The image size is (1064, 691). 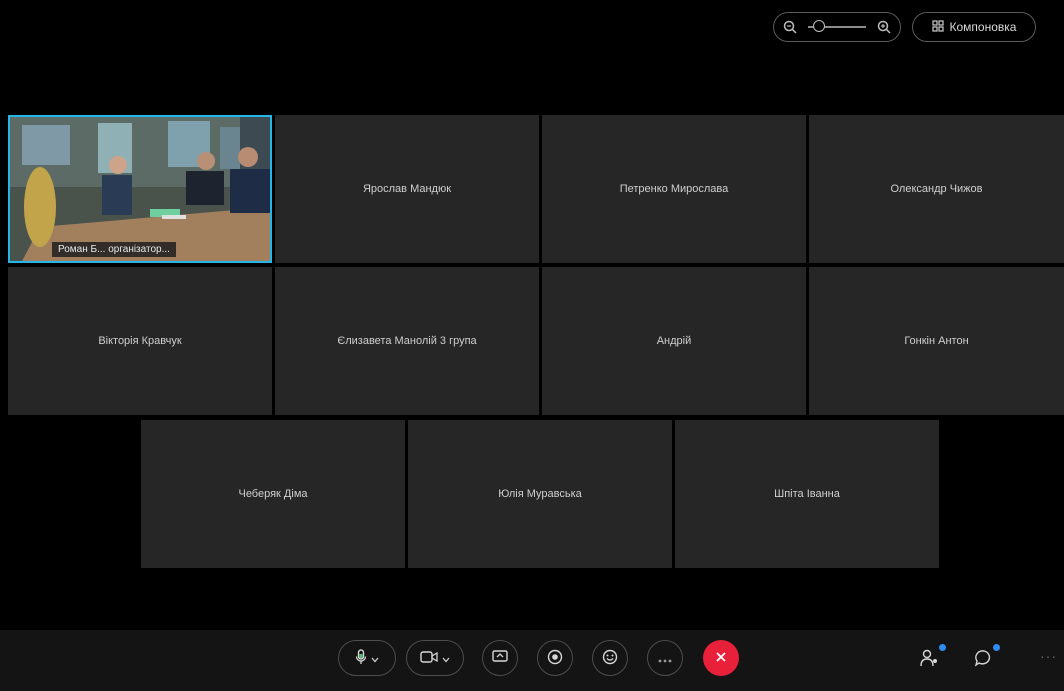 I want to click on more-options-button, so click(x=665, y=658).